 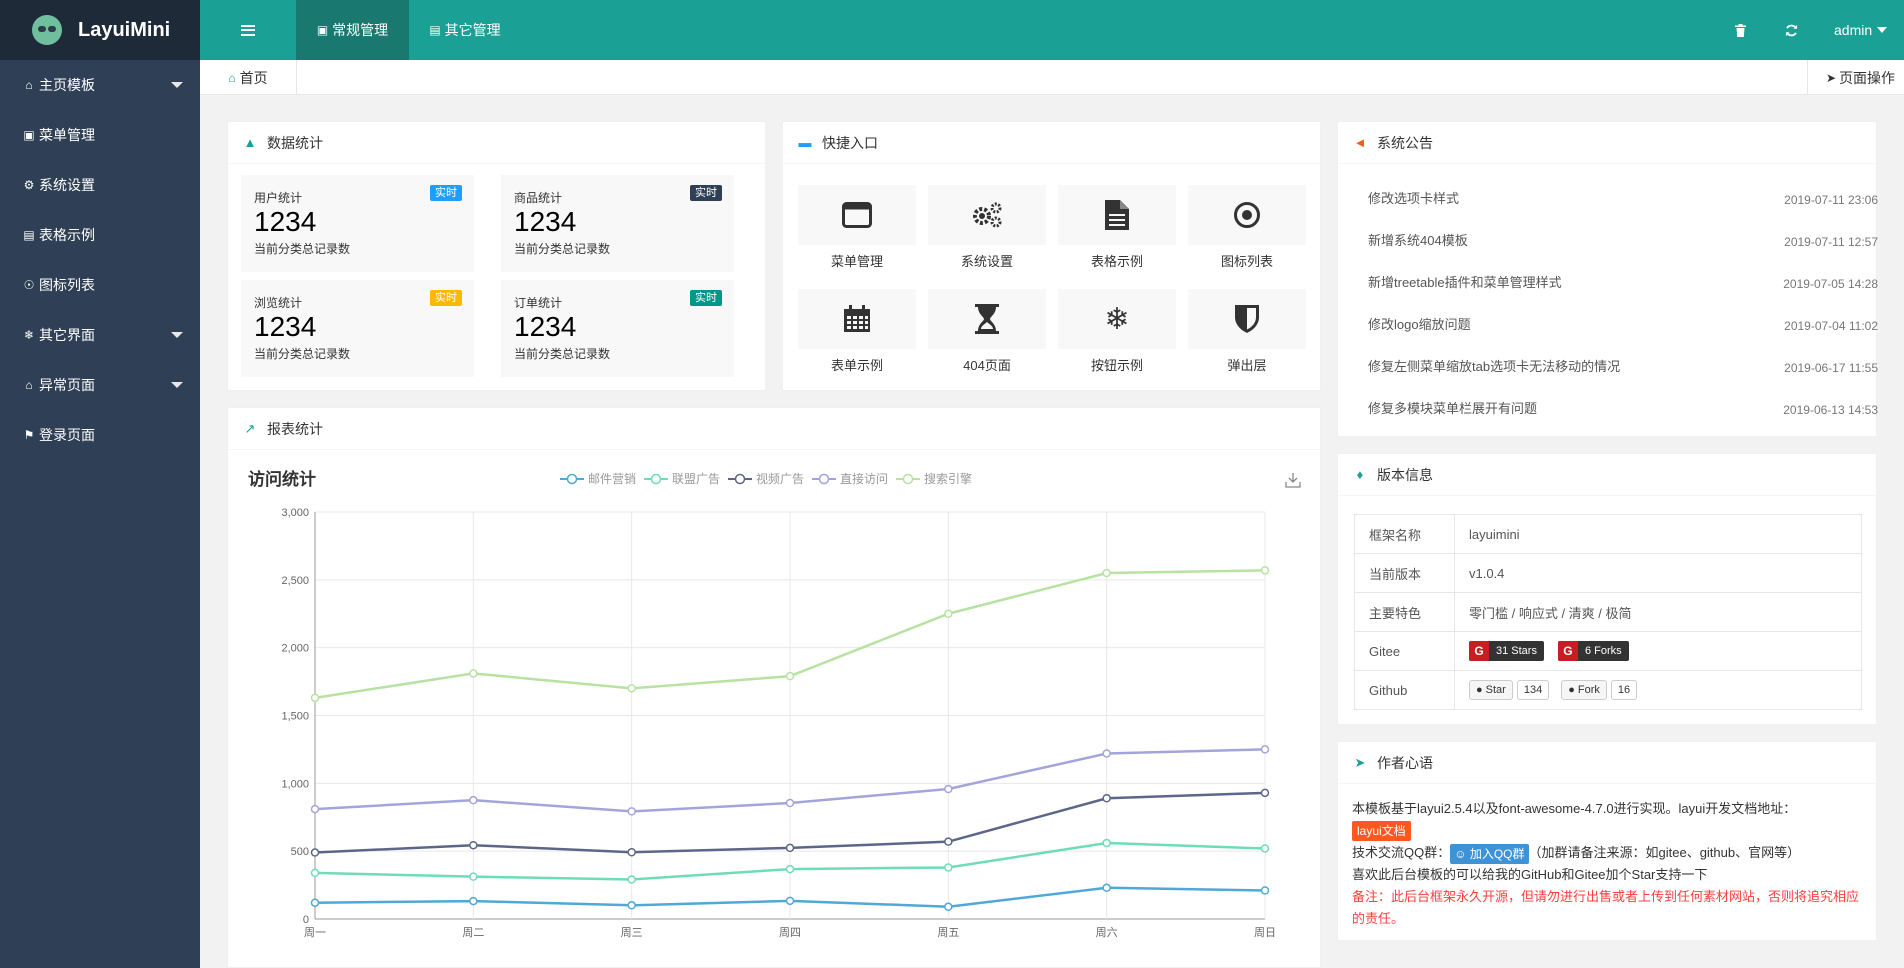 What do you see at coordinates (908, 479) in the screenshot?
I see `legend-marker` at bounding box center [908, 479].